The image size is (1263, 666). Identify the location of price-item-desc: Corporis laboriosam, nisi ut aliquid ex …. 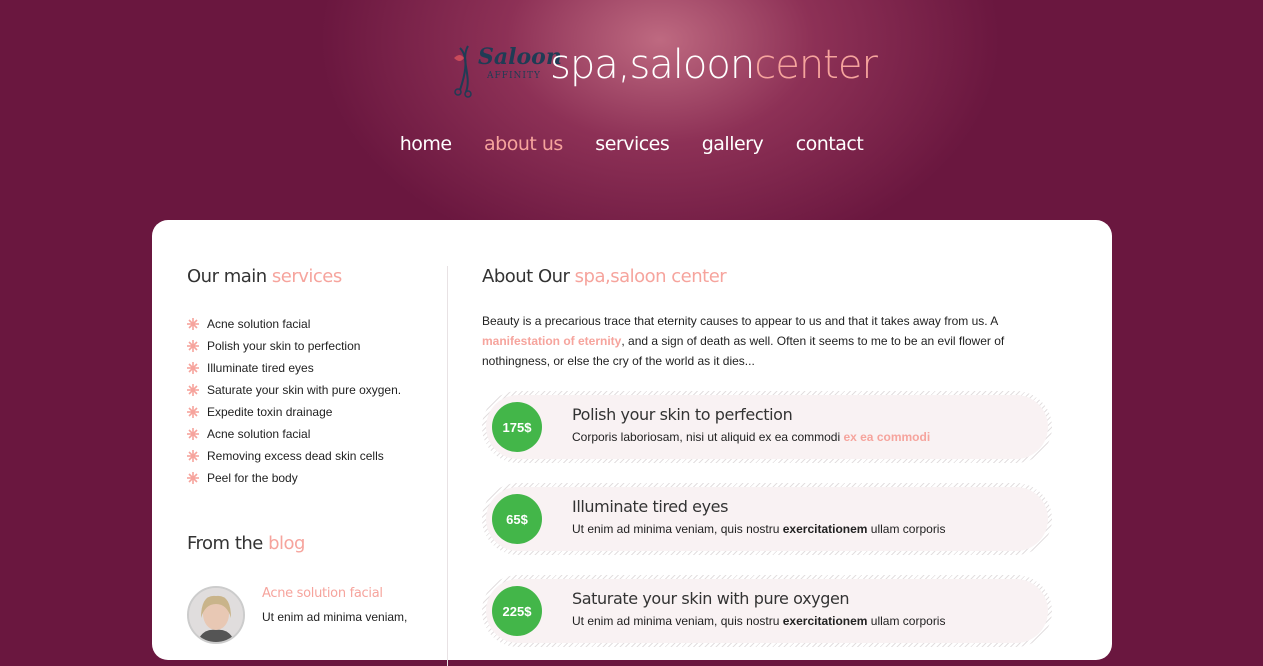
(751, 437).